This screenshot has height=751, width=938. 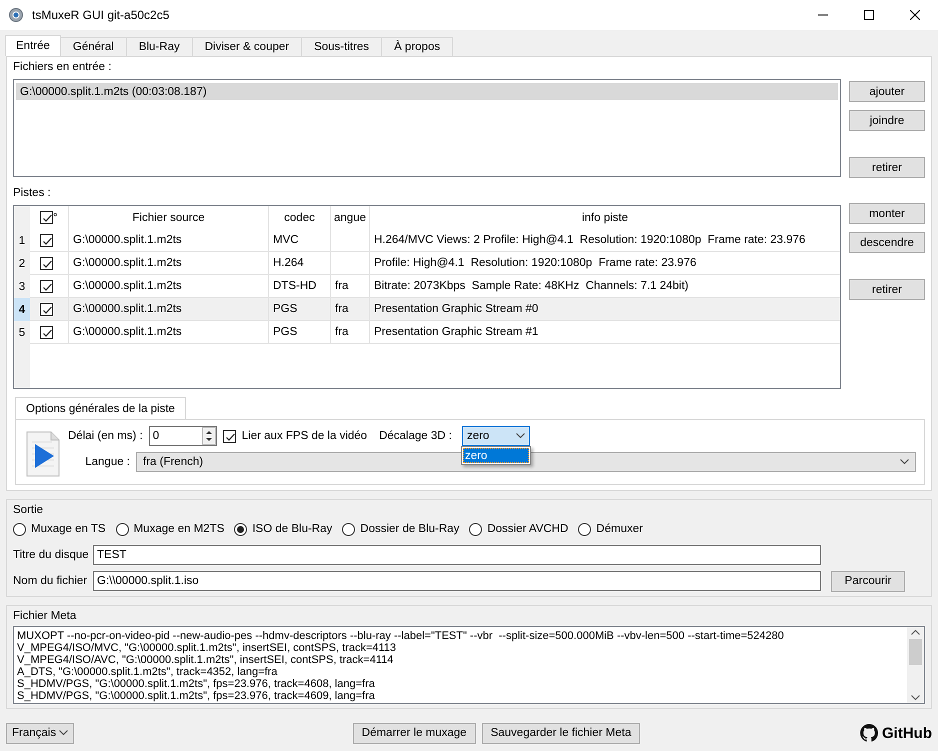 I want to click on maximize-icon, so click(x=869, y=15).